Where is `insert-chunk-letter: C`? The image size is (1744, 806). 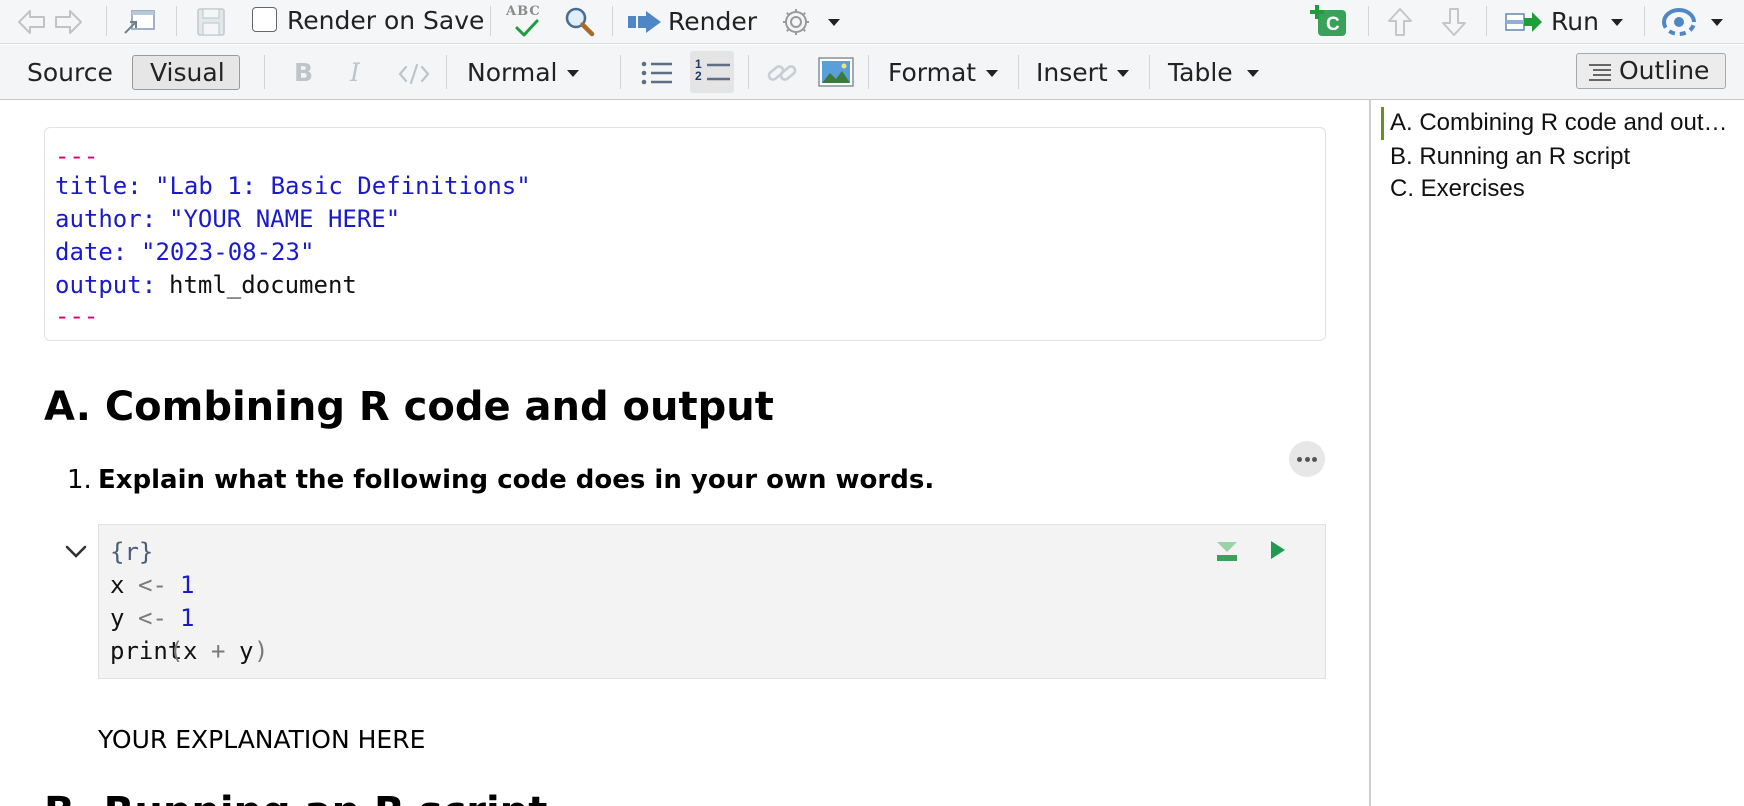
insert-chunk-letter: C is located at coordinates (1333, 24).